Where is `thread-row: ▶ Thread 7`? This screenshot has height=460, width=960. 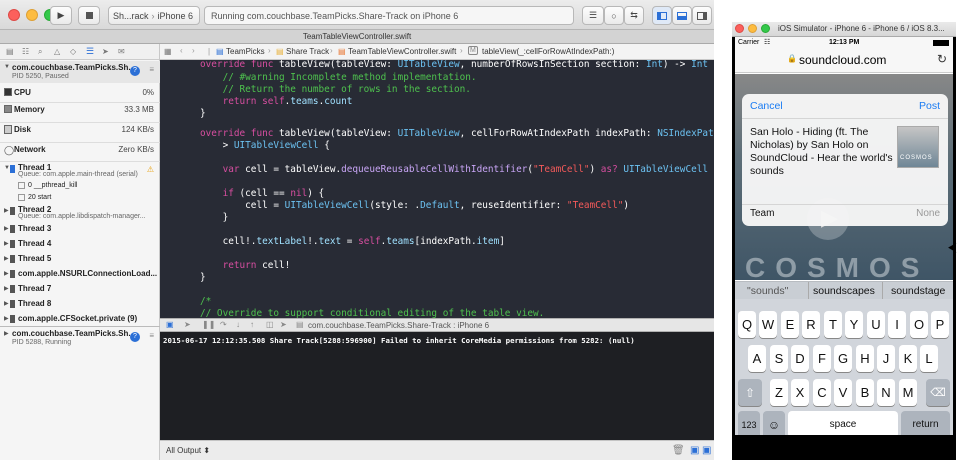 thread-row: ▶ Thread 7 is located at coordinates (80, 289).